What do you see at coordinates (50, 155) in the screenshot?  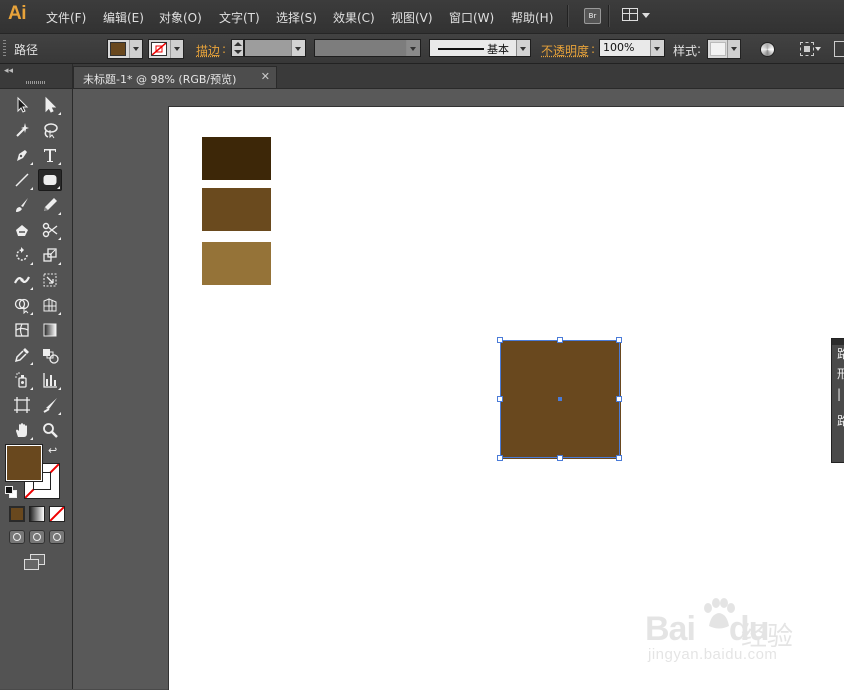 I see `type-tool` at bounding box center [50, 155].